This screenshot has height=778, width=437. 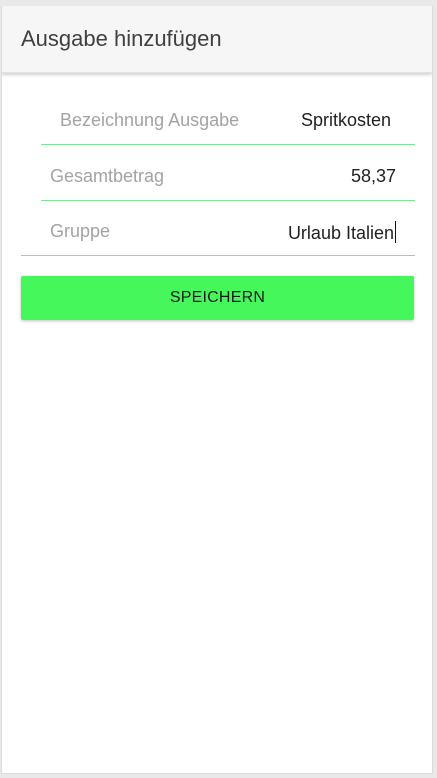 I want to click on field-expense-name: Bezeichnung Ausgabe Spritkosten, so click(x=228, y=118).